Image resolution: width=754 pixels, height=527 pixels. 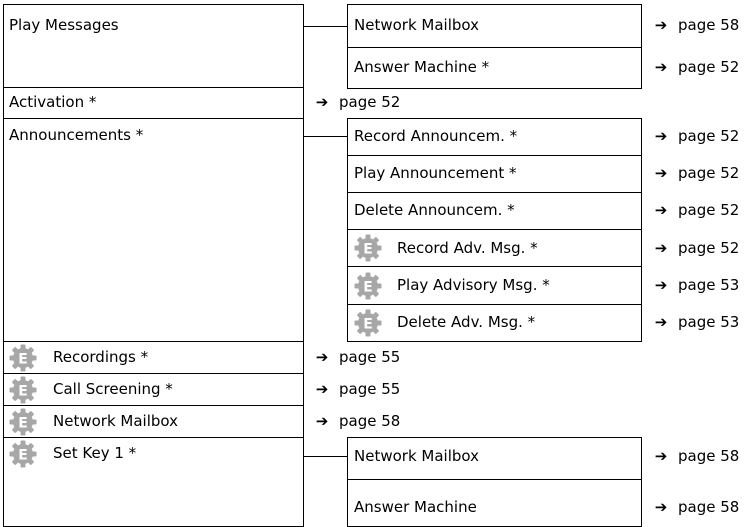 What do you see at coordinates (115, 421) in the screenshot?
I see `menu-item-label: Network Mailbox` at bounding box center [115, 421].